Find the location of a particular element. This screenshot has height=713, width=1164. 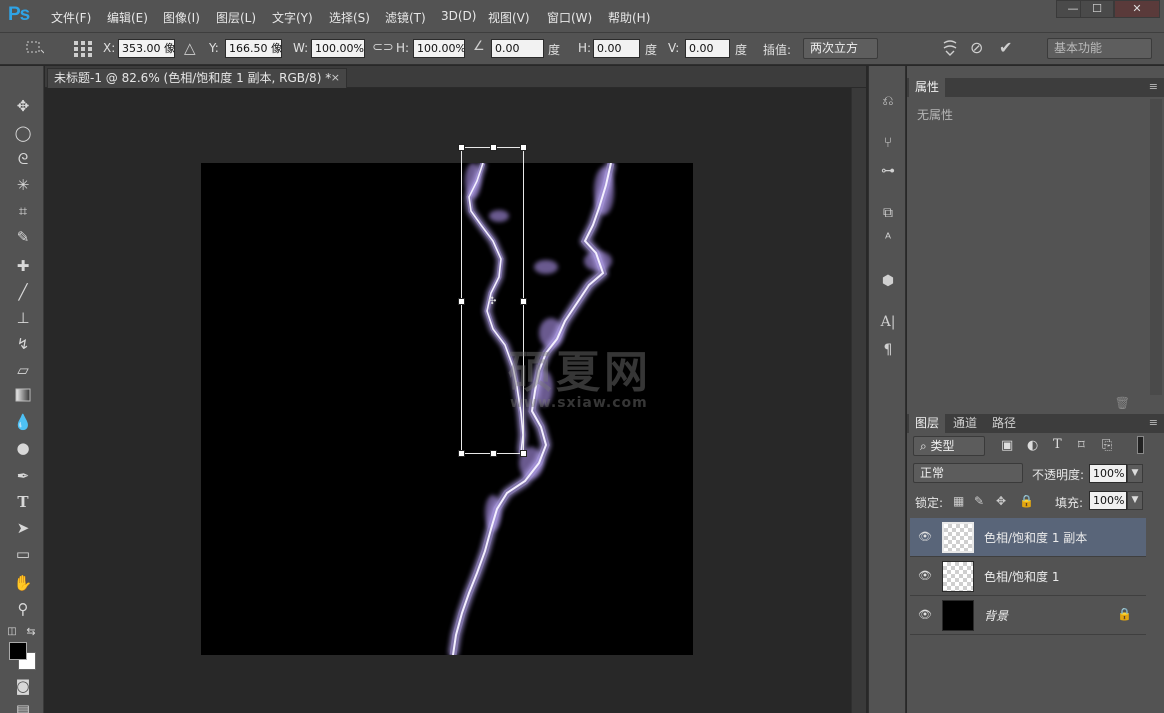

crop-icon: ⌗ is located at coordinates (23, 211).